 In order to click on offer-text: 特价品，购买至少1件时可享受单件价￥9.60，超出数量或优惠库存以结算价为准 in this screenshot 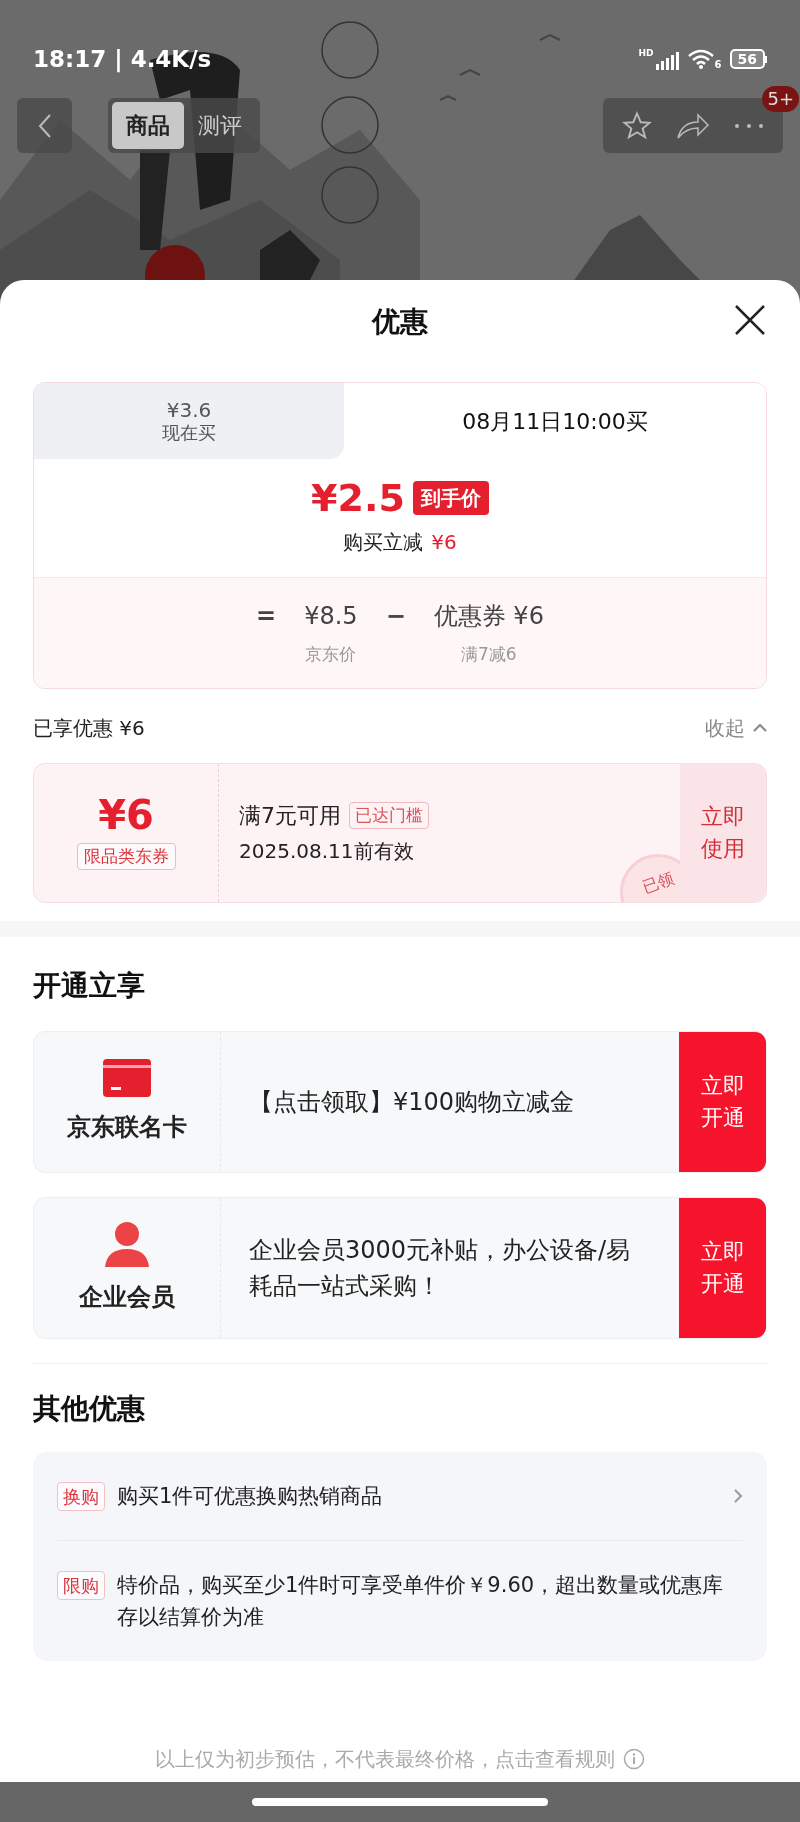, I will do `click(421, 1601)`.